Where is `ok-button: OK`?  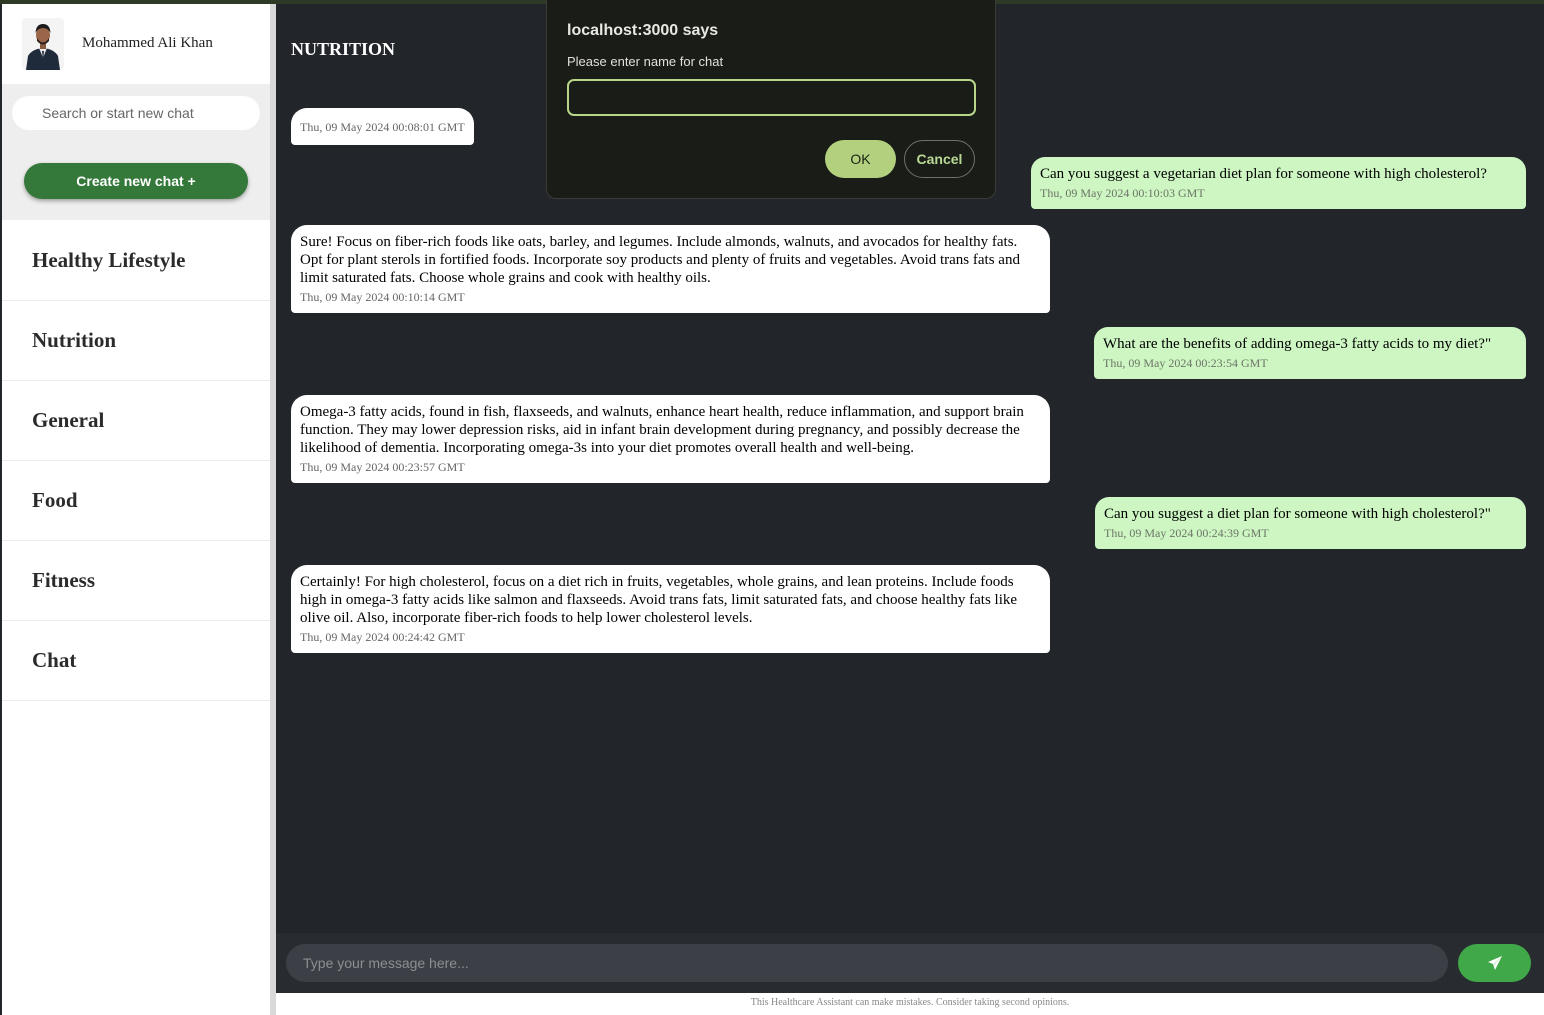
ok-button: OK is located at coordinates (860, 159).